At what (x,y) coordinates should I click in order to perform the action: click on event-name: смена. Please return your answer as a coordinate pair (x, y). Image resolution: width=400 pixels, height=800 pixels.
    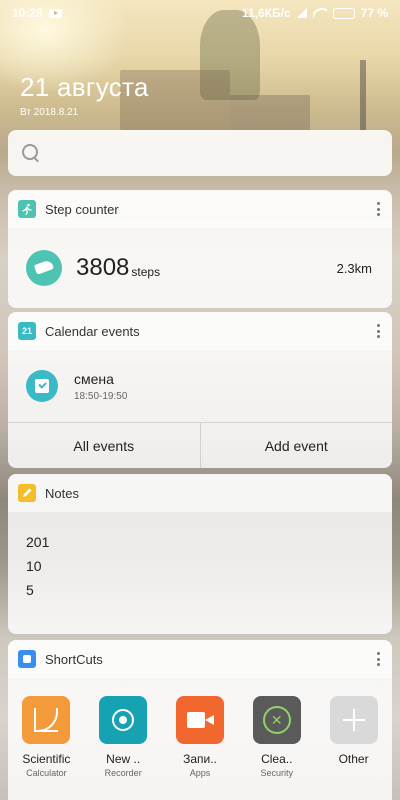
    Looking at the image, I should click on (94, 378).